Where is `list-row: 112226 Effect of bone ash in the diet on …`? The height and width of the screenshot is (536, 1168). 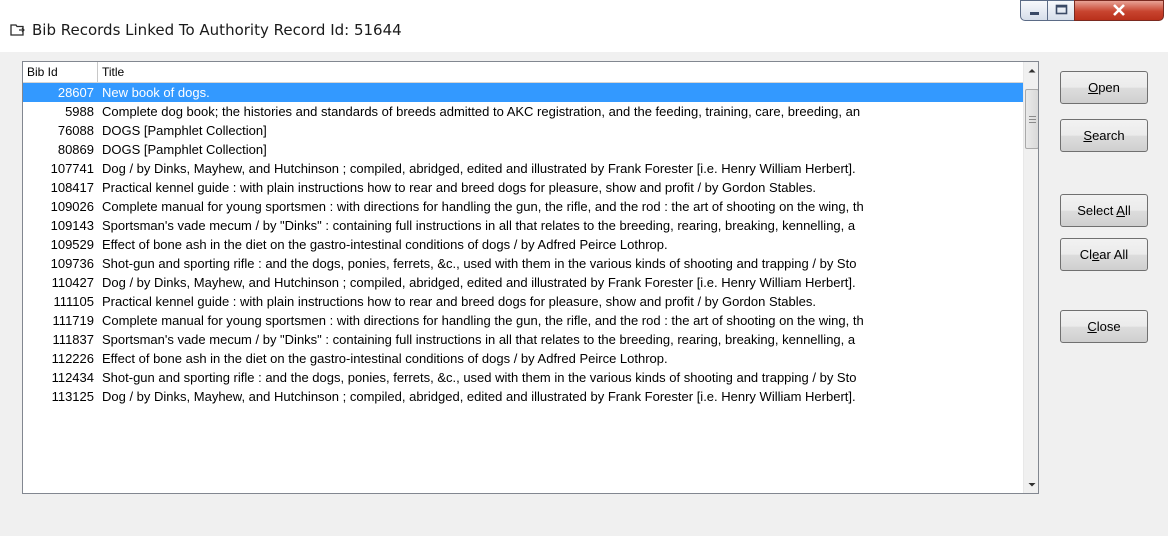 list-row: 112226 Effect of bone ash in the diet on … is located at coordinates (523, 358).